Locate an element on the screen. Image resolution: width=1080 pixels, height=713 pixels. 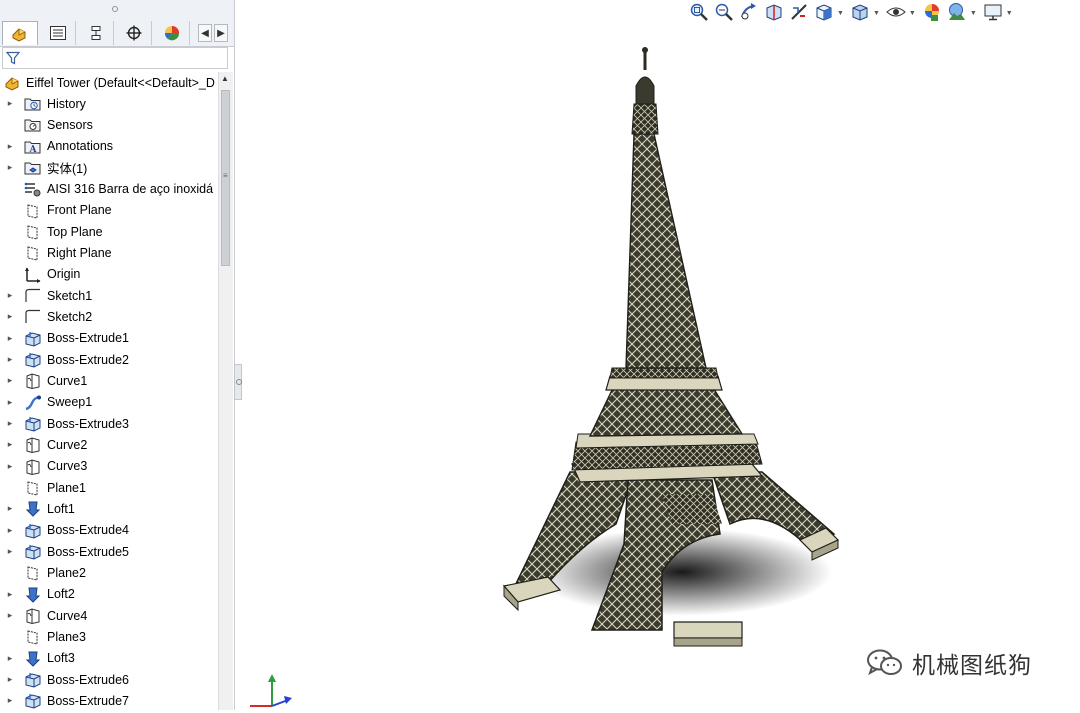
tree-item: ▸ Curve2 is located at coordinates (109, 444).